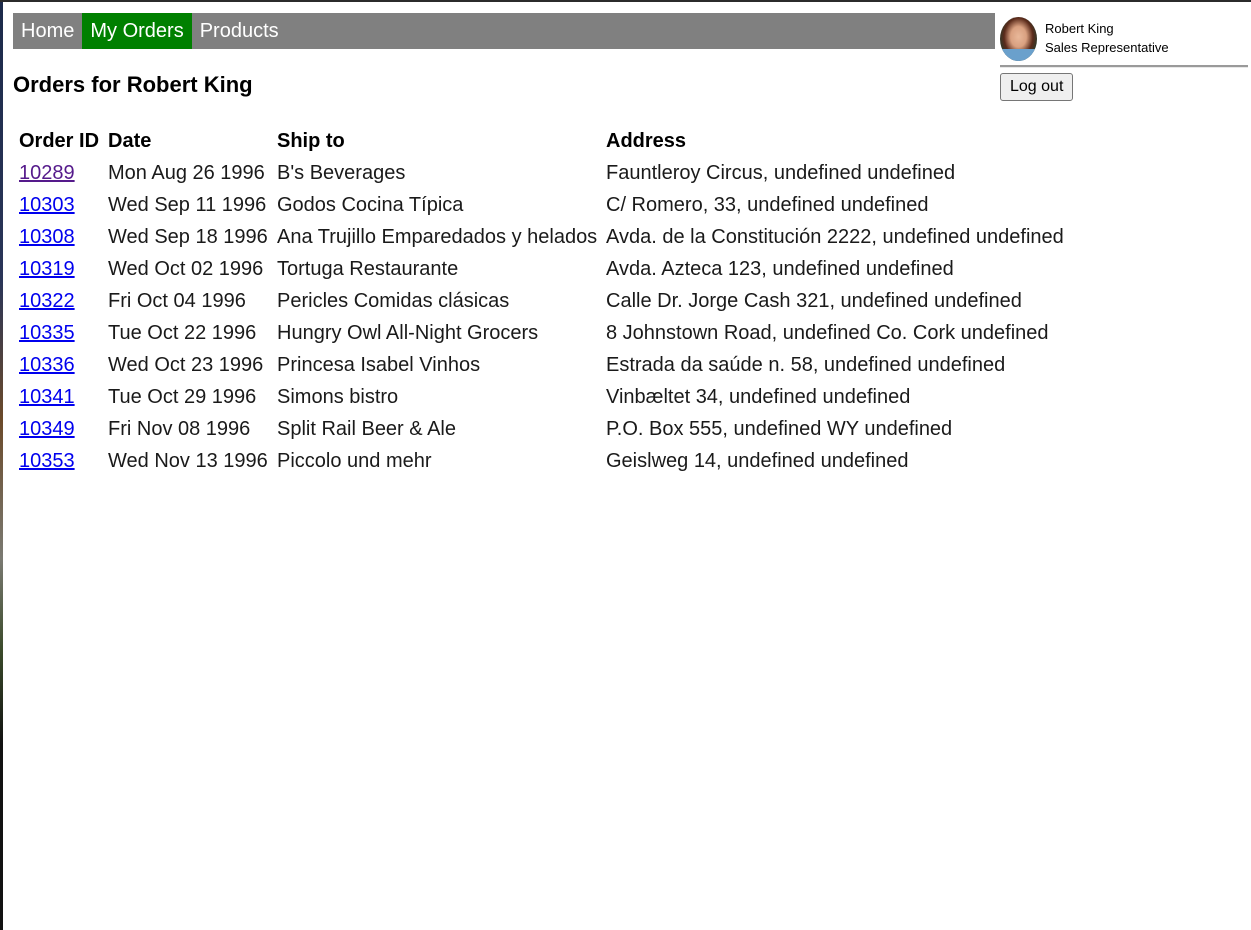 This screenshot has height=930, width=1251. What do you see at coordinates (1018, 39) in the screenshot?
I see `user-avatar-icon` at bounding box center [1018, 39].